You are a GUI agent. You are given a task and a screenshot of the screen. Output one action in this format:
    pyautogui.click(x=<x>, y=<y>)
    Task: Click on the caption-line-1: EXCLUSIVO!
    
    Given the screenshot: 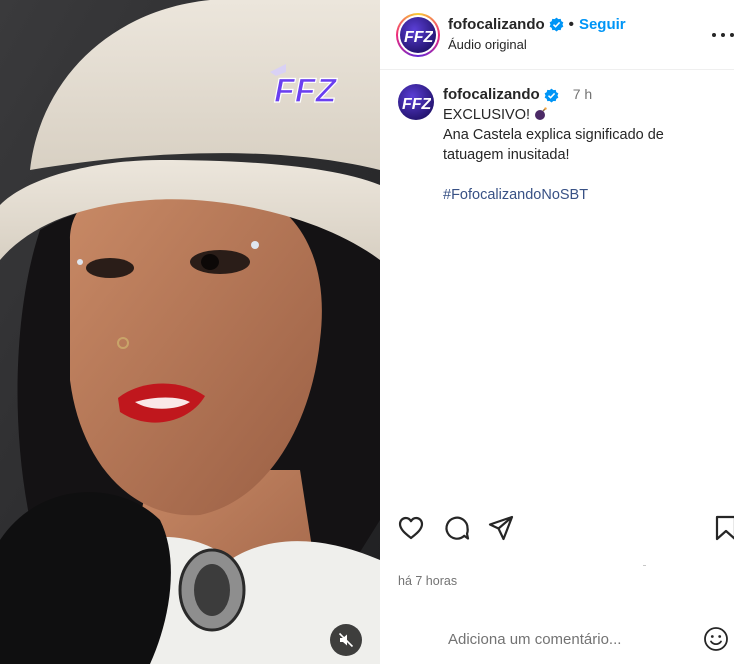 What is the action you would take?
    pyautogui.click(x=585, y=115)
    